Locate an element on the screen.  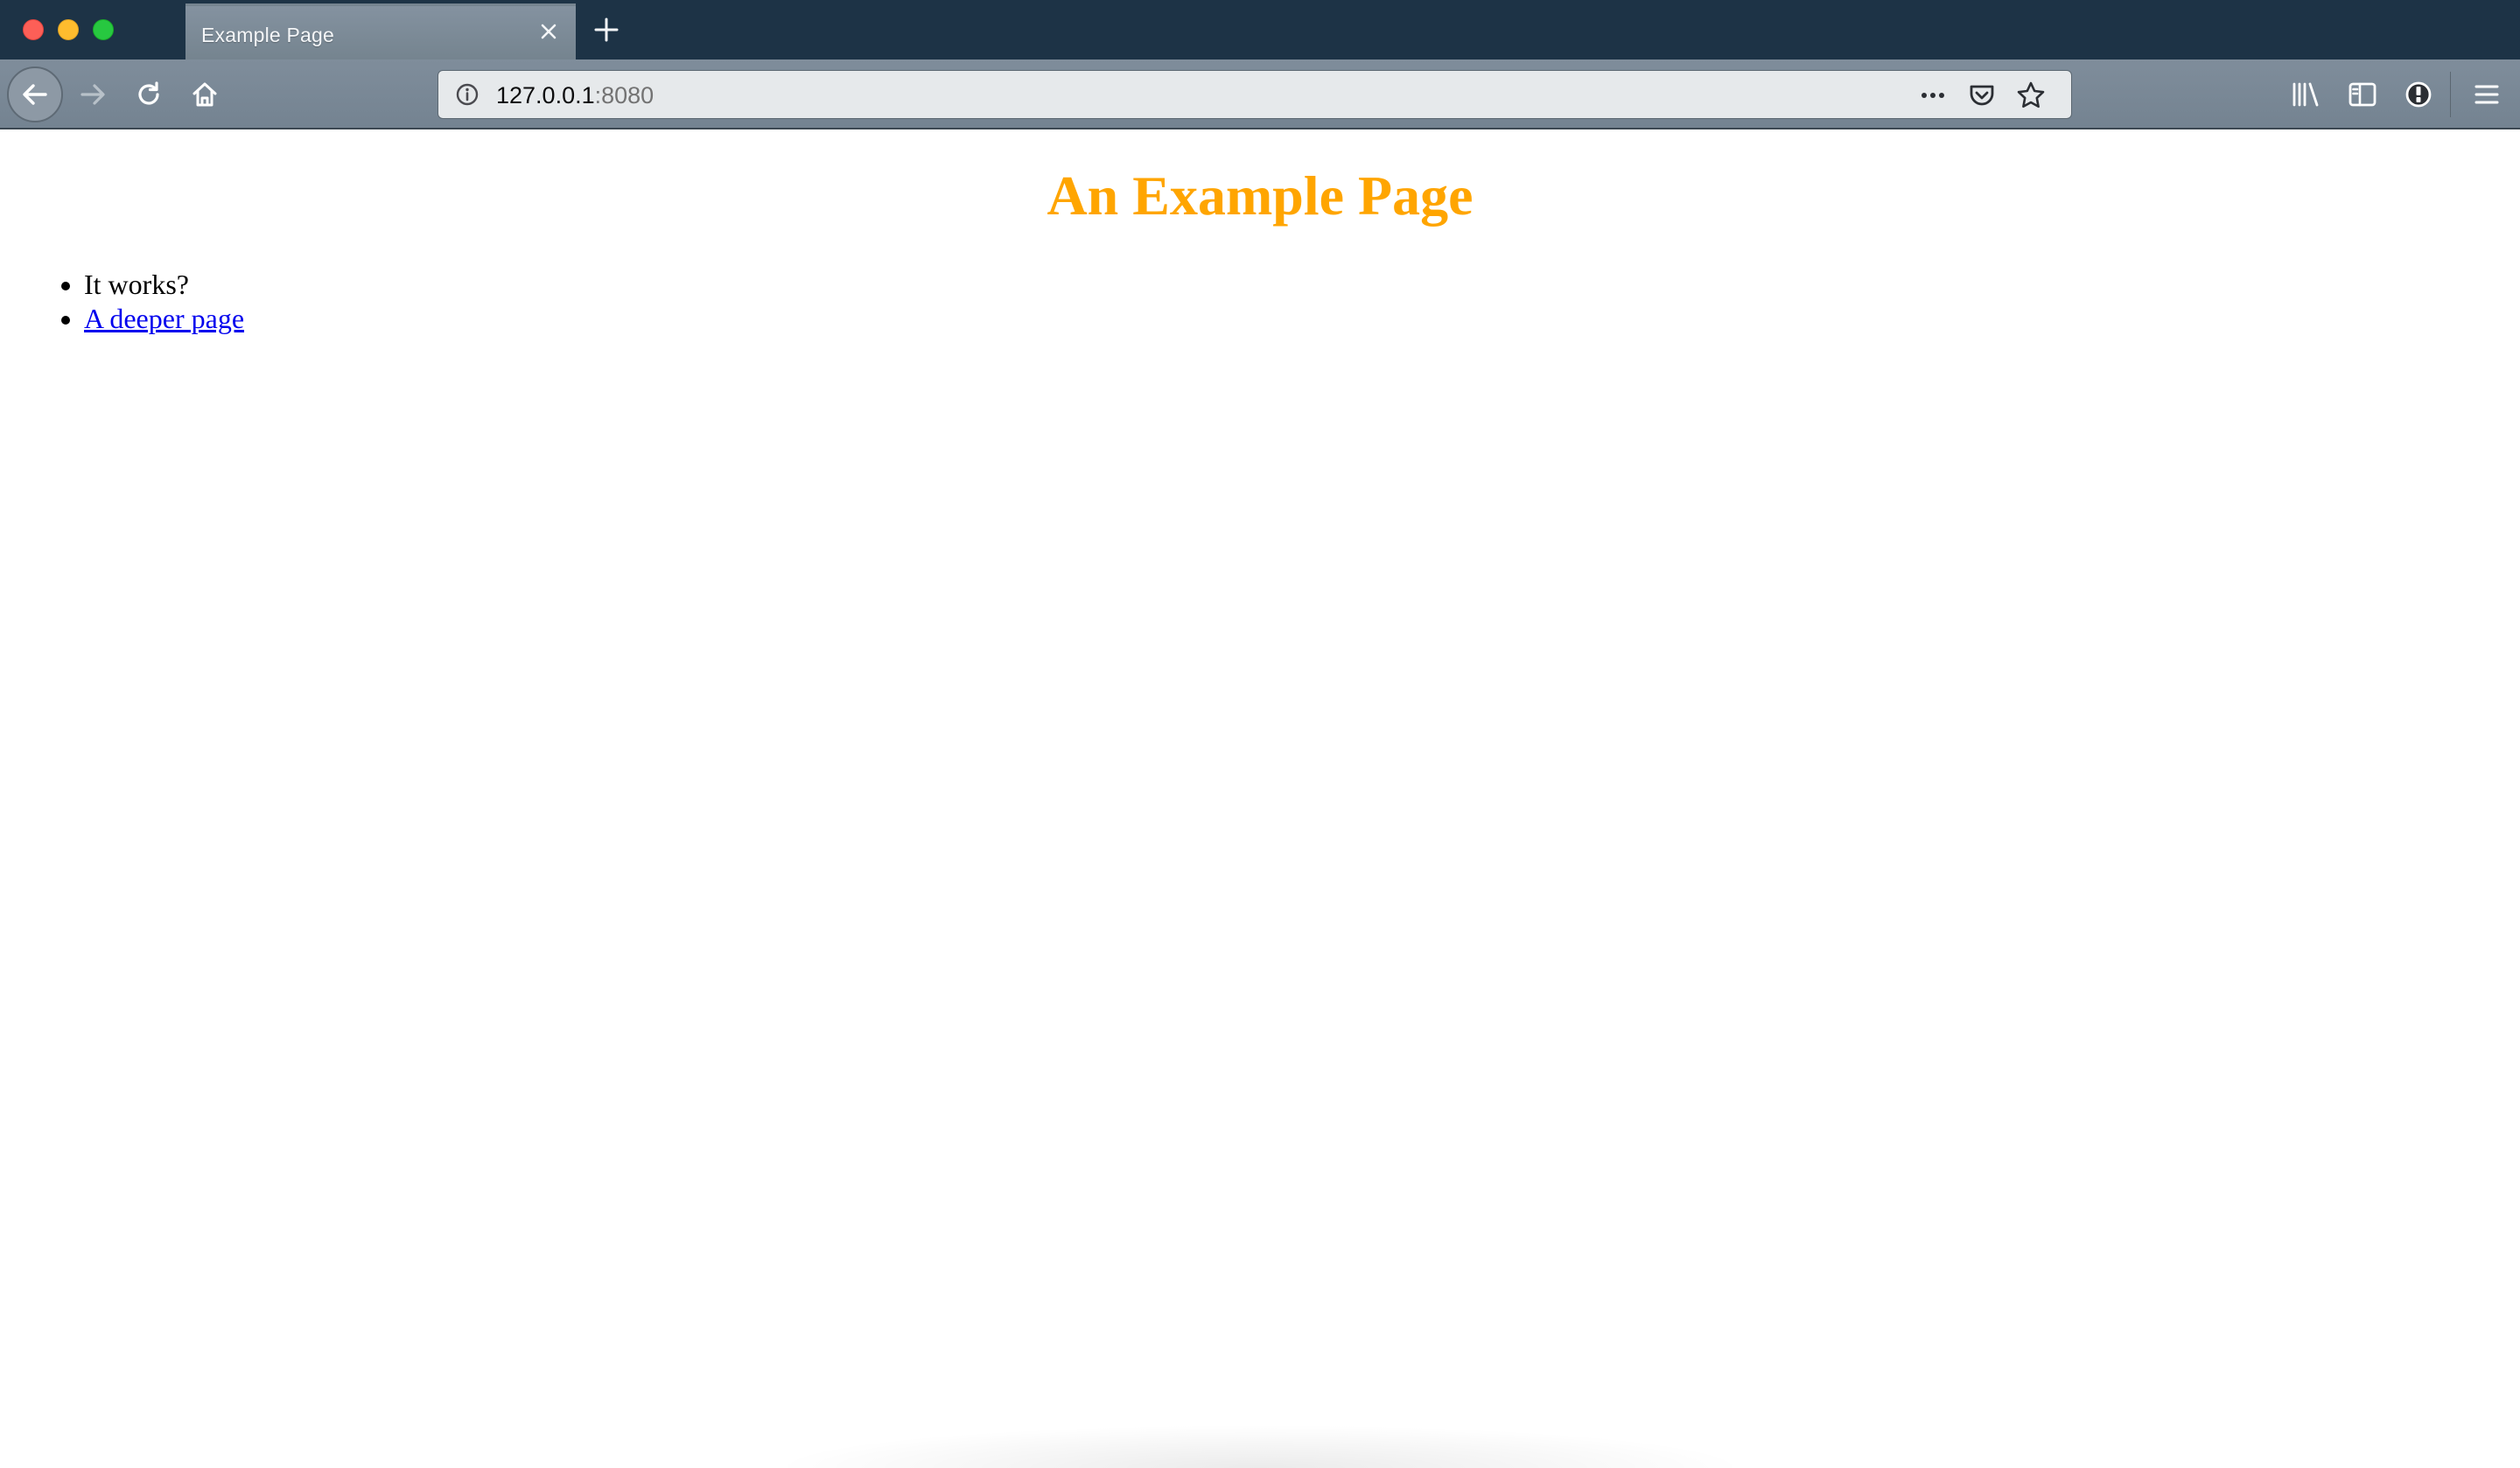
tab-strip: Example Page is located at coordinates (1260, 29).